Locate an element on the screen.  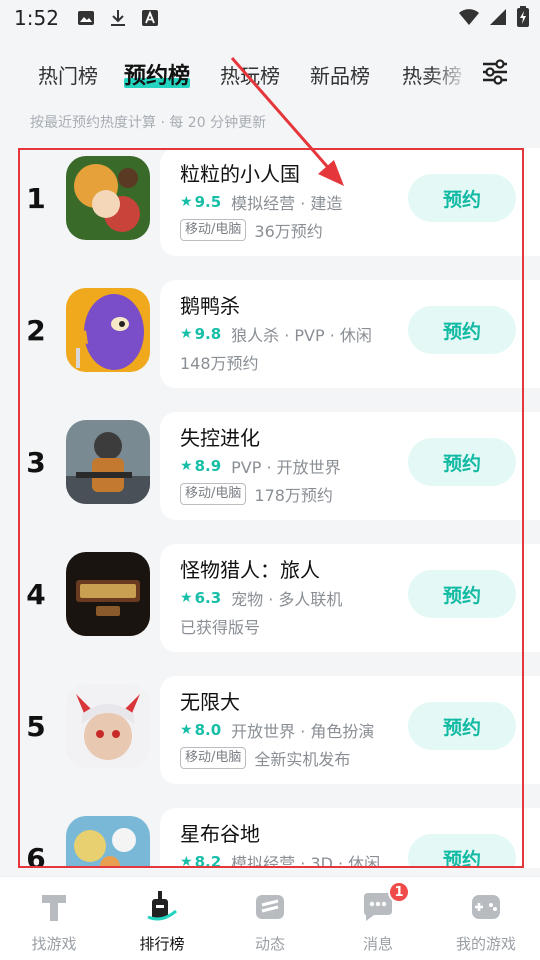
game-tags: 模拟经营 · 建造 is located at coordinates (287, 203).